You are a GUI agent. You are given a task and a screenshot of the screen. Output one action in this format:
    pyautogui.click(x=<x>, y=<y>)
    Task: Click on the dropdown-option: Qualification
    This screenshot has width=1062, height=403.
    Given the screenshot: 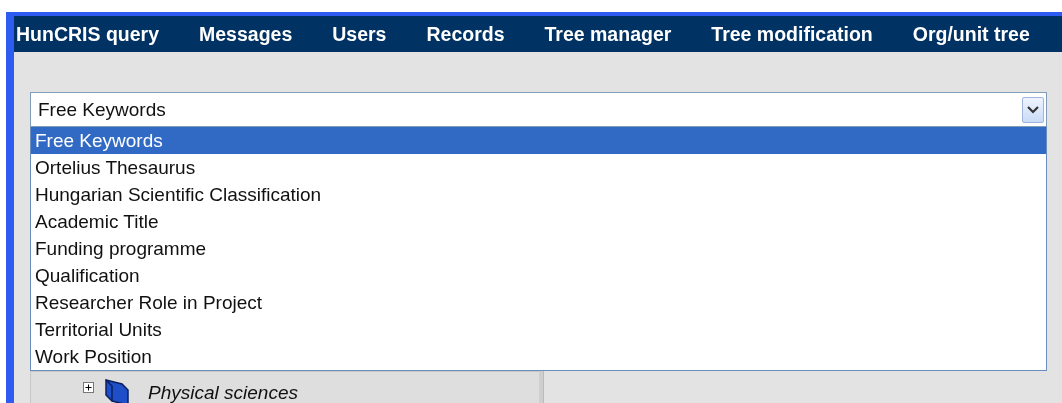 What is the action you would take?
    pyautogui.click(x=538, y=275)
    